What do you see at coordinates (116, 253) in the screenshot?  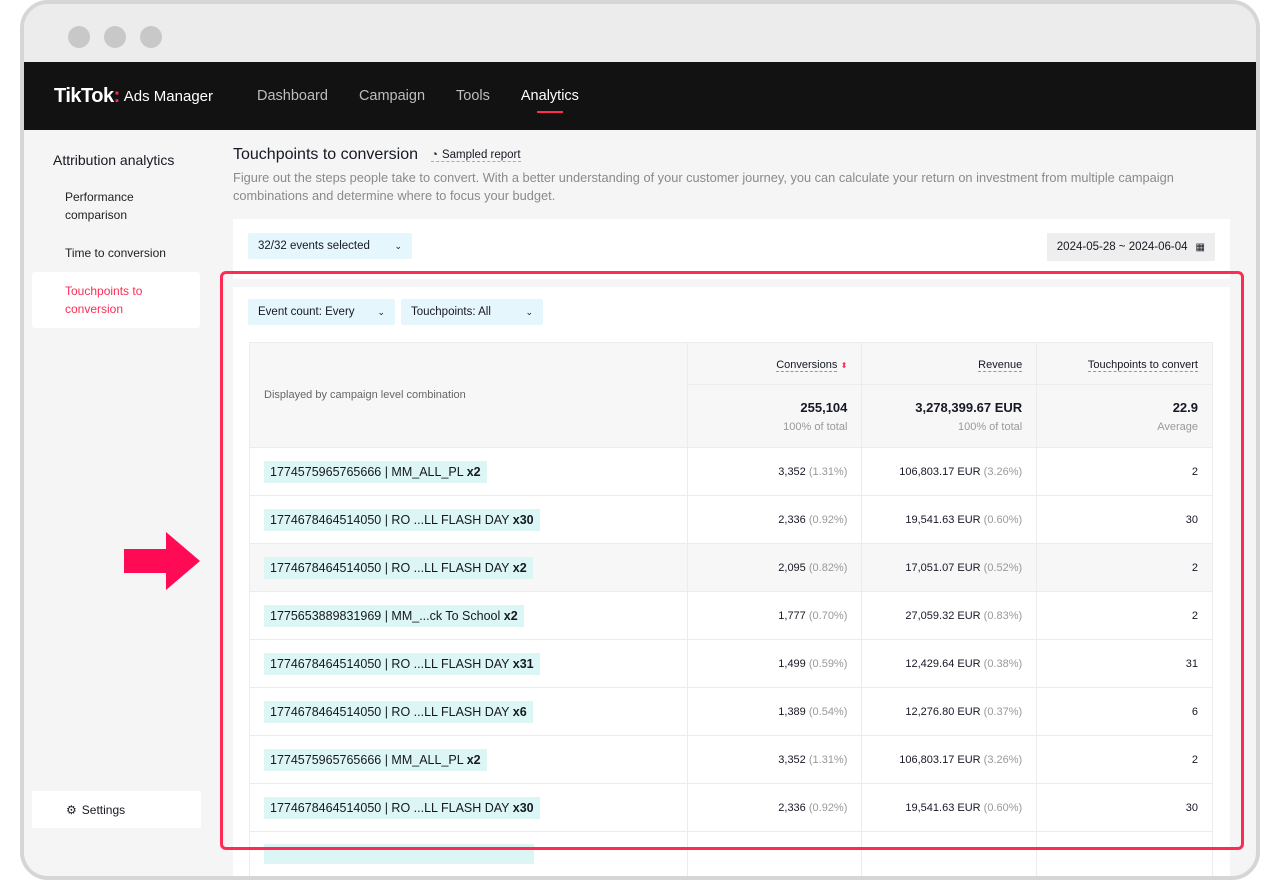 I see `sidebar-item-time-to-conversion: Time to conversion` at bounding box center [116, 253].